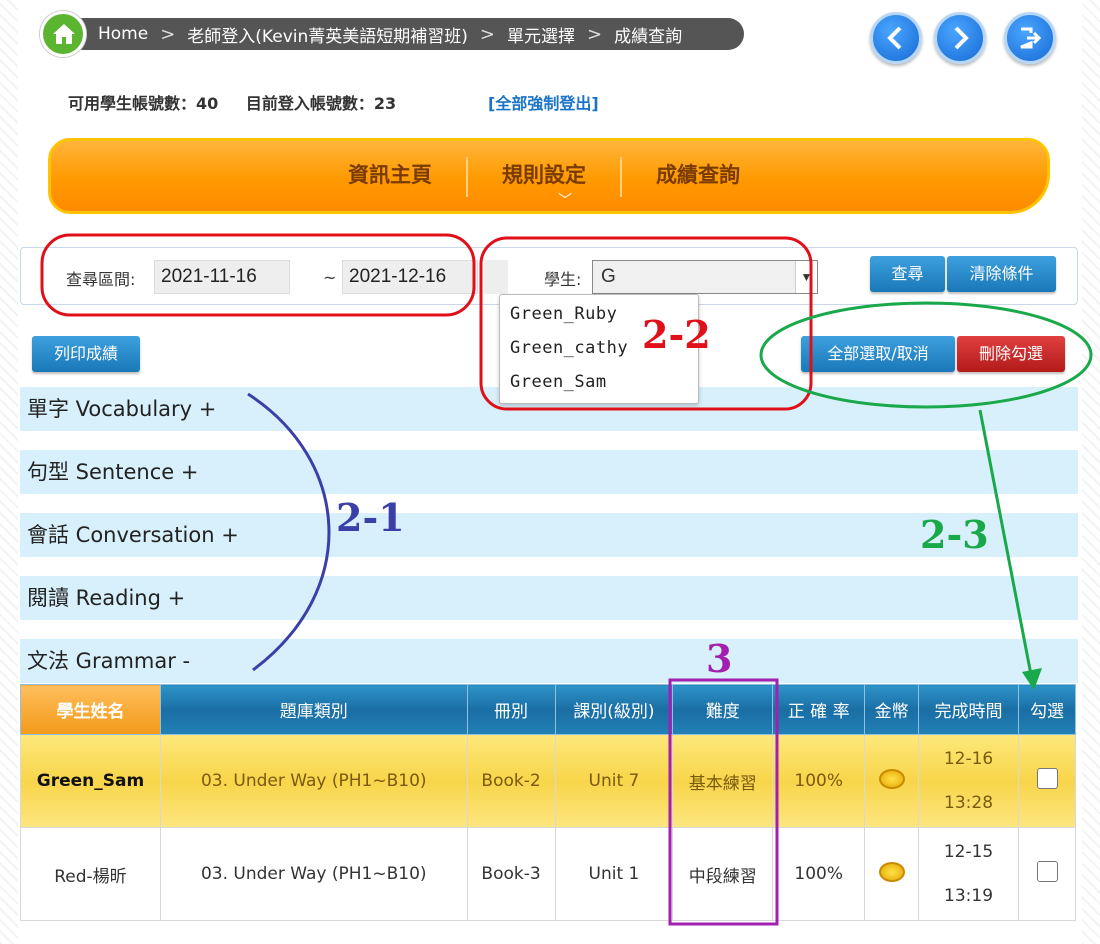  I want to click on start-date-input: 2021-11-16, so click(222, 277).